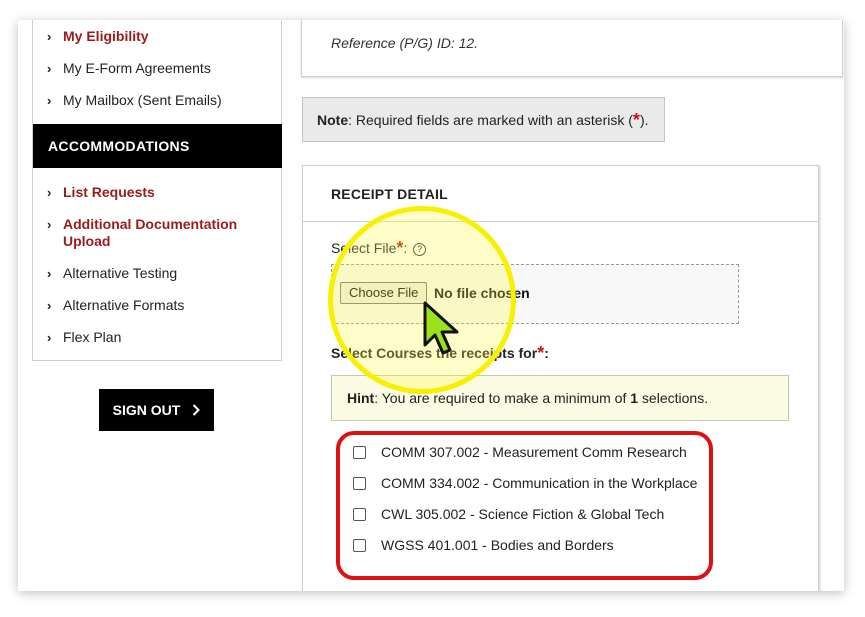  Describe the element at coordinates (157, 146) in the screenshot. I see `sidebar-section-accommodations: ACCOMMODATIONS` at that location.